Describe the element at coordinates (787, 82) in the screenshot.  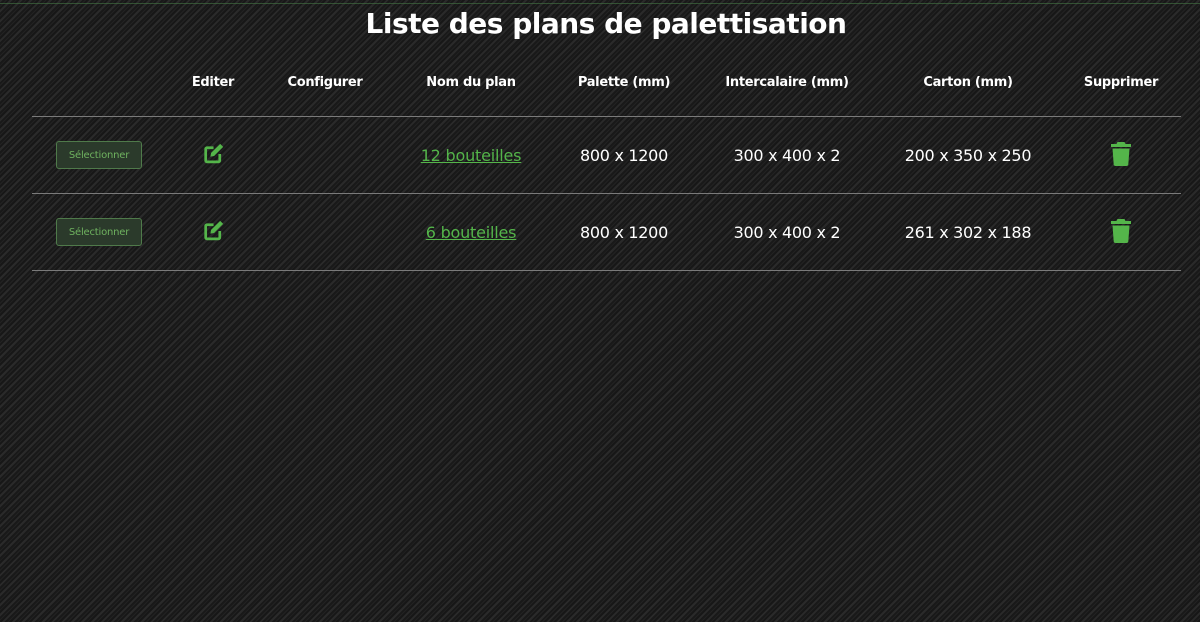
I see `header-intercalaire: Intercalaire (mm)` at that location.